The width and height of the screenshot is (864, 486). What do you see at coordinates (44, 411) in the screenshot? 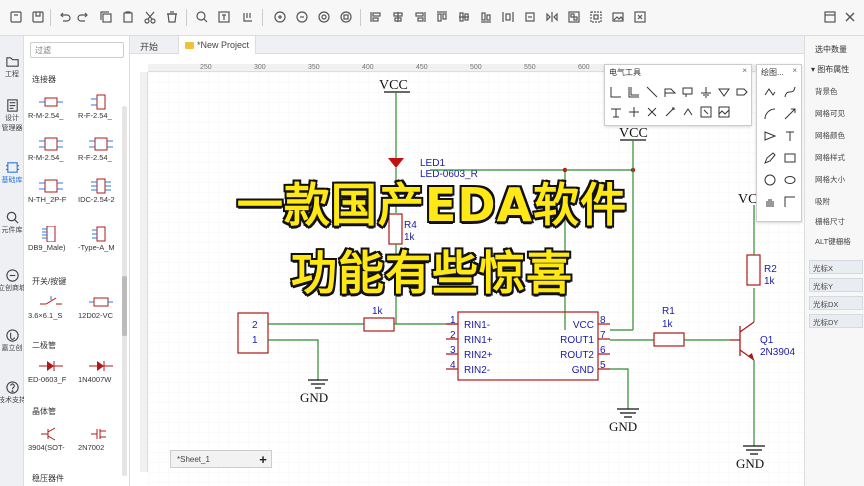
I see `category-transistor: 晶体管` at bounding box center [44, 411].